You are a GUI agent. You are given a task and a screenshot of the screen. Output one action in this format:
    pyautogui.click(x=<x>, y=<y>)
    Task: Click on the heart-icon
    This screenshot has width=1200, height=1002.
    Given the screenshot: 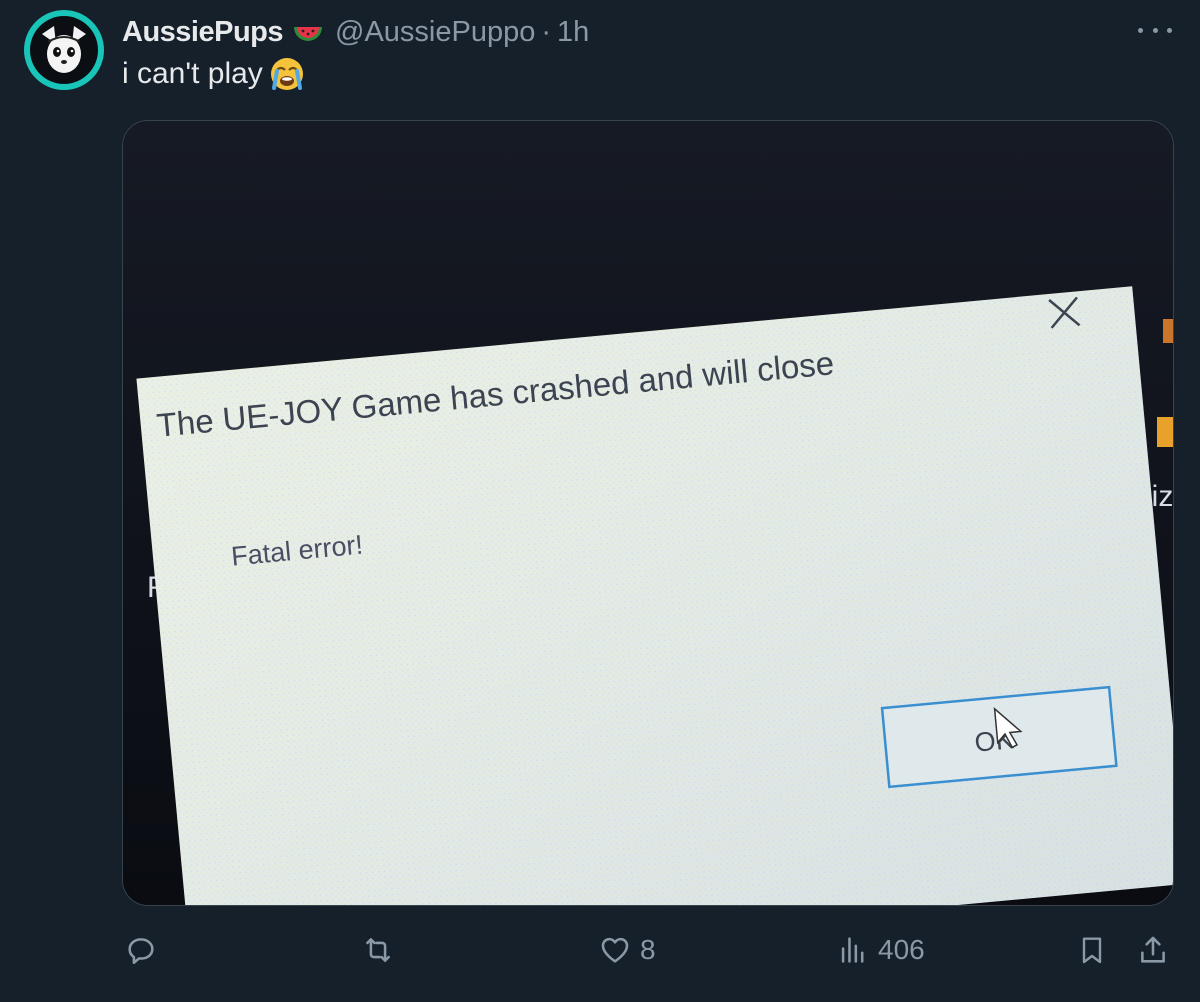 What is the action you would take?
    pyautogui.click(x=615, y=950)
    